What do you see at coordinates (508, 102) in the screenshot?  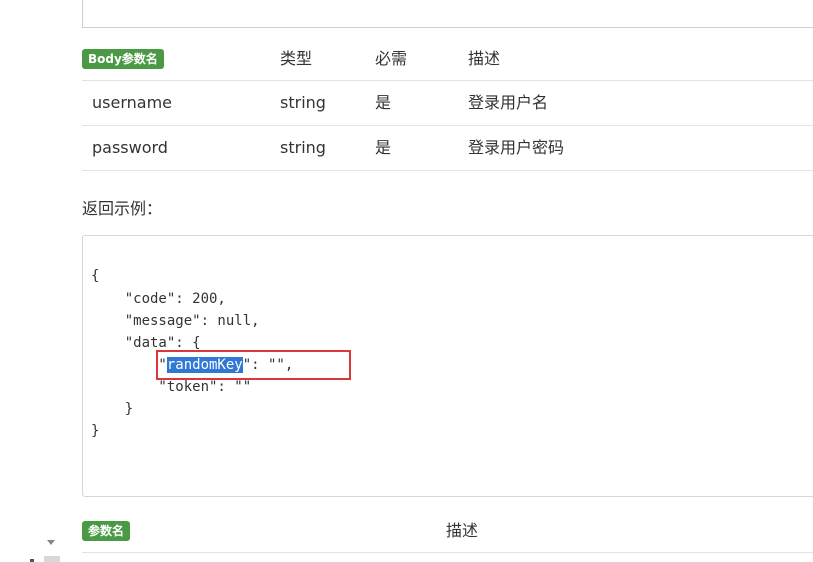 I see `param-description: 登录用户名` at bounding box center [508, 102].